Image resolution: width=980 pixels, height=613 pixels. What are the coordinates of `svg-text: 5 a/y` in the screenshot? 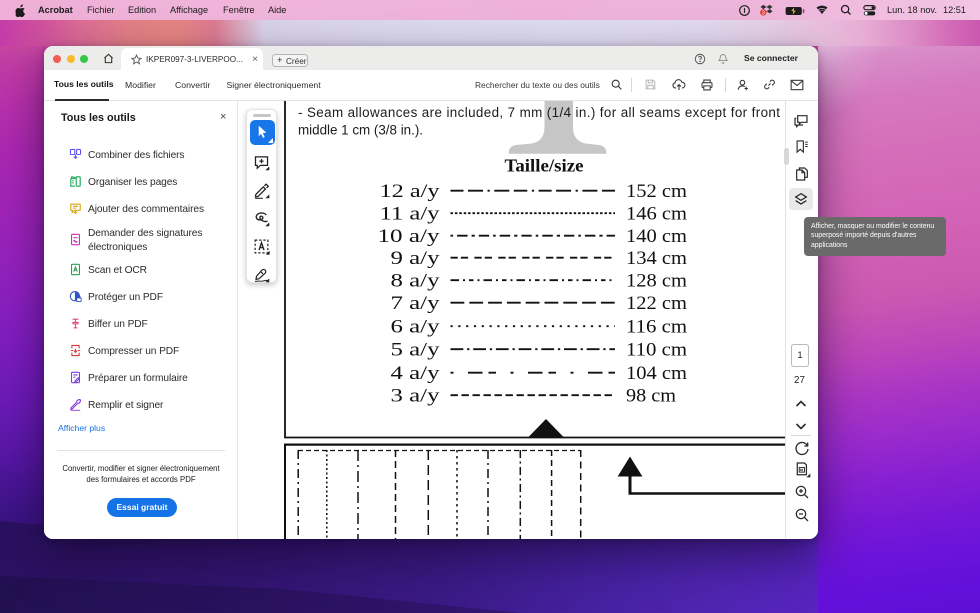 It's located at (416, 350).